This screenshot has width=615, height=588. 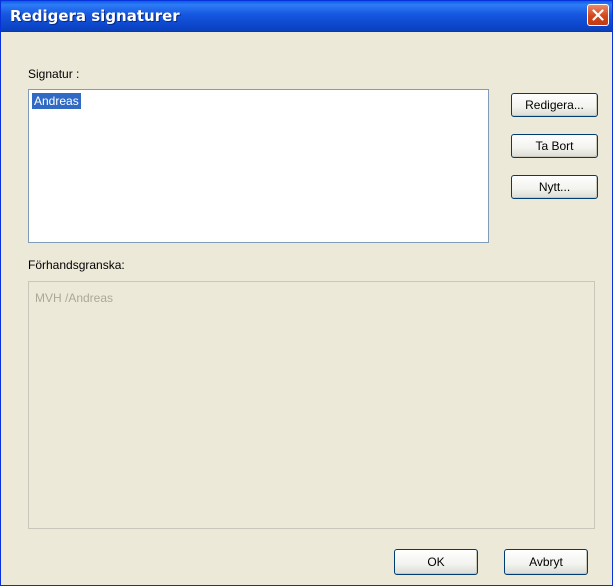 I want to click on delete-button: Ta Bort, so click(x=554, y=146).